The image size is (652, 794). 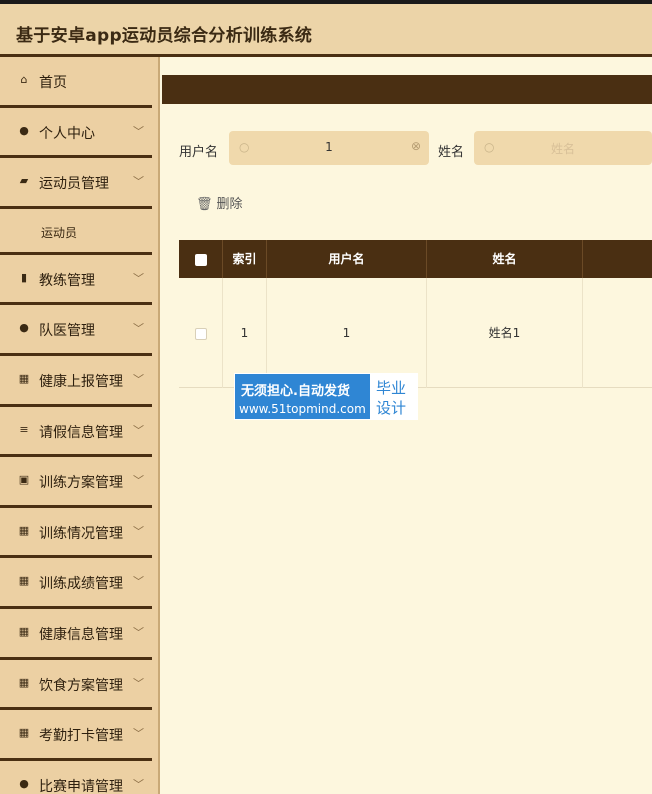 I want to click on cell-name: 姓名1, so click(x=505, y=333).